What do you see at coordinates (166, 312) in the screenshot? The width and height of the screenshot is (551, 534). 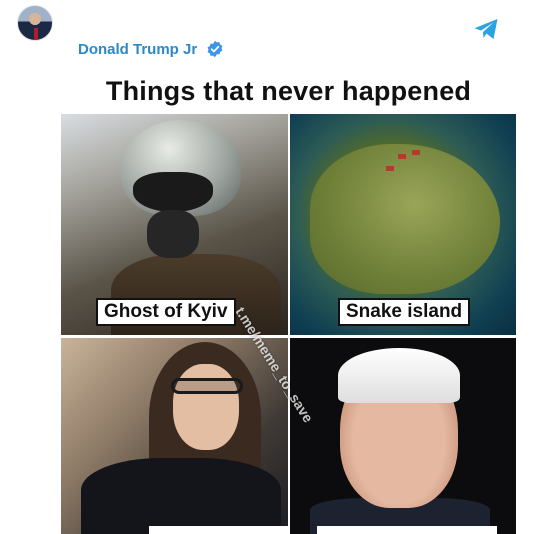 I see `caption-ghost-of-kyiv: Ghost of Kyiv` at bounding box center [166, 312].